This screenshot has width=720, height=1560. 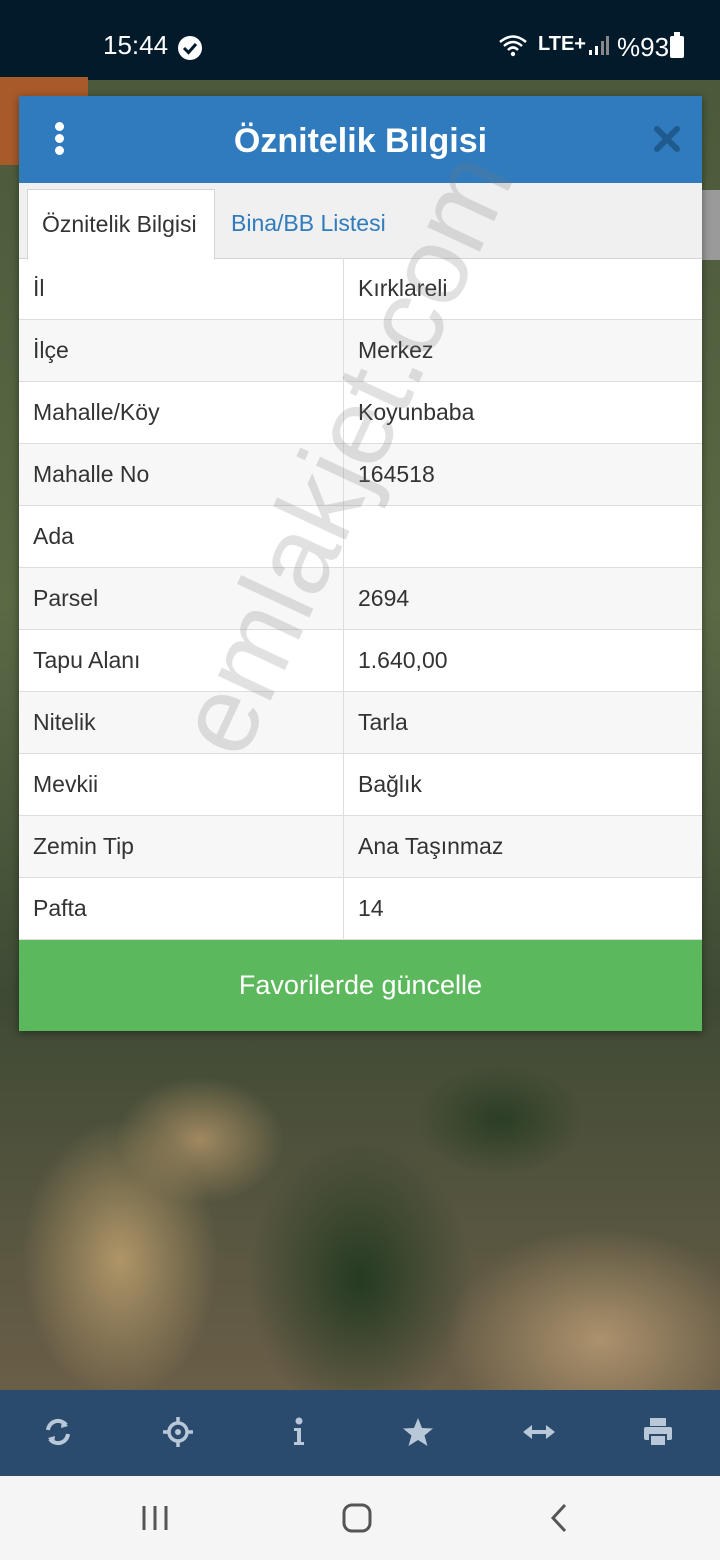 What do you see at coordinates (190, 48) in the screenshot?
I see `check-circle-icon` at bounding box center [190, 48].